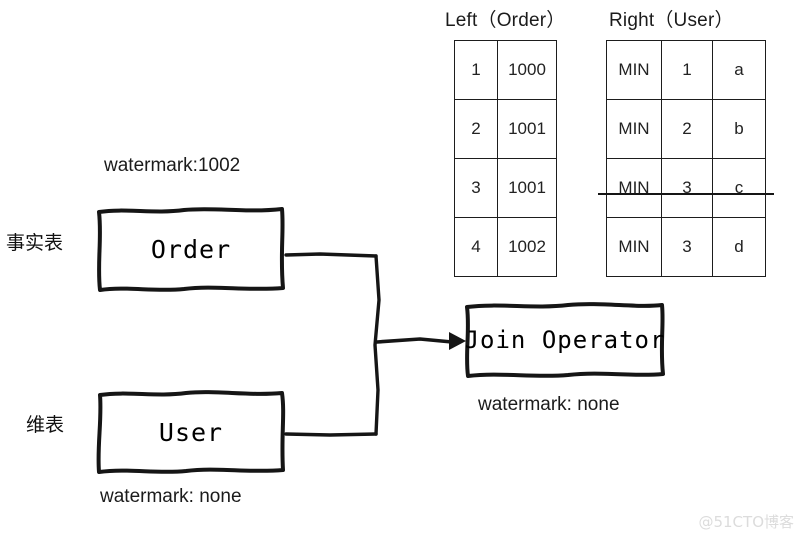  I want to click on dimension-table-label: 维表, so click(45, 425).